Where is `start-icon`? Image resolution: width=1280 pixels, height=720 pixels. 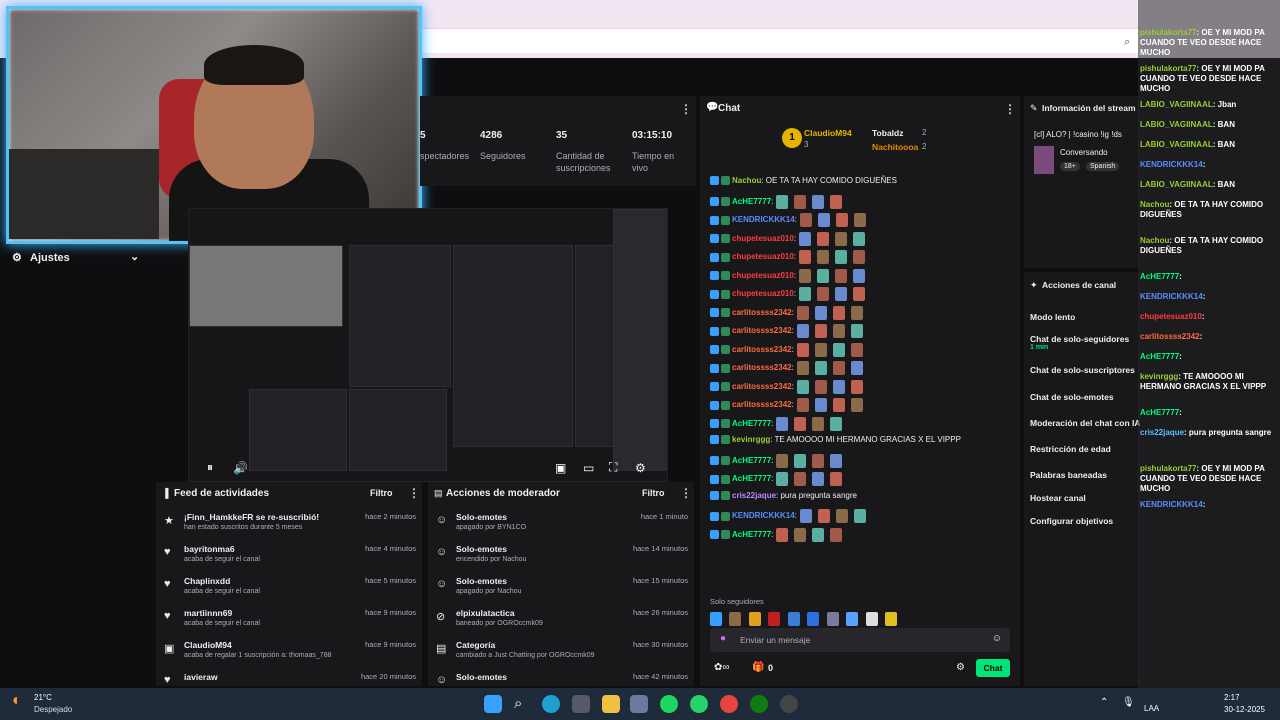
start-icon is located at coordinates (493, 704).